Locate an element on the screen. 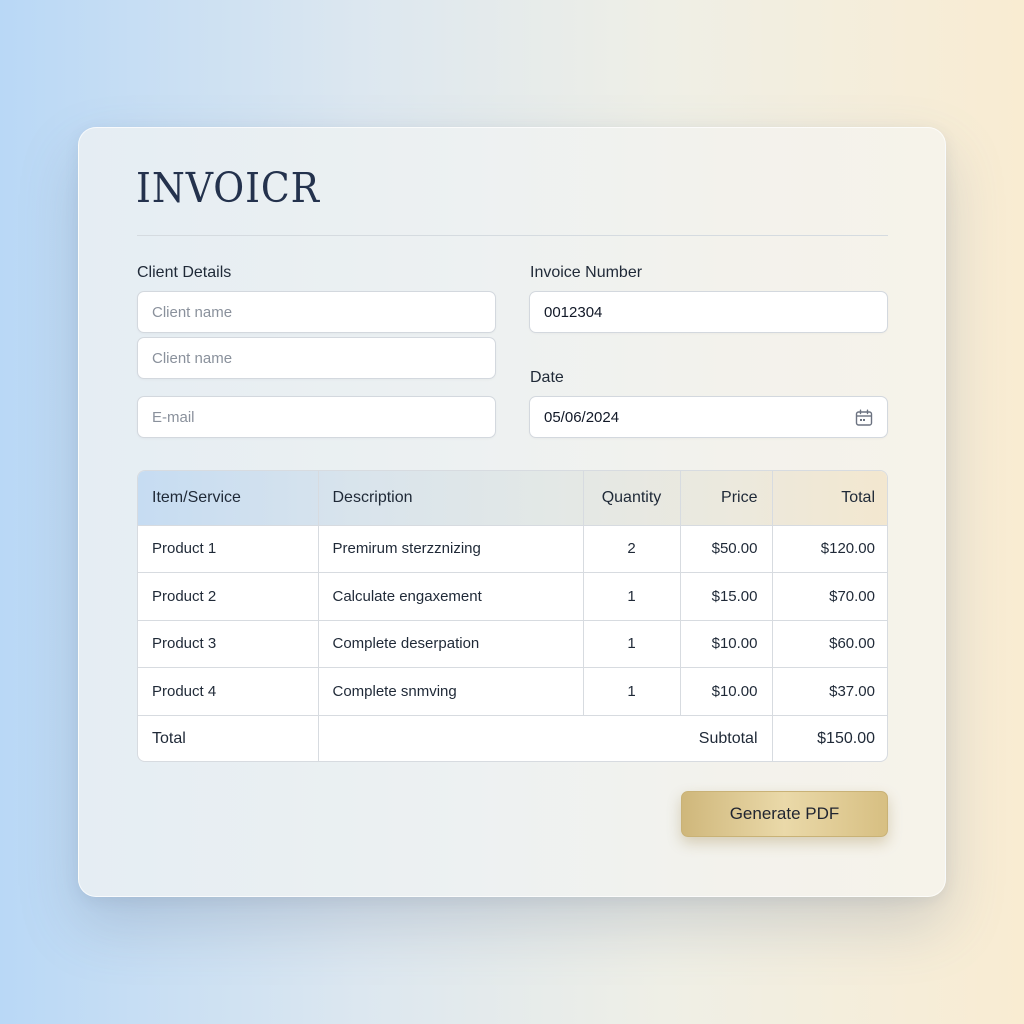 This screenshot has height=1024, width=1024. cell-item: Product 2 is located at coordinates (228, 596).